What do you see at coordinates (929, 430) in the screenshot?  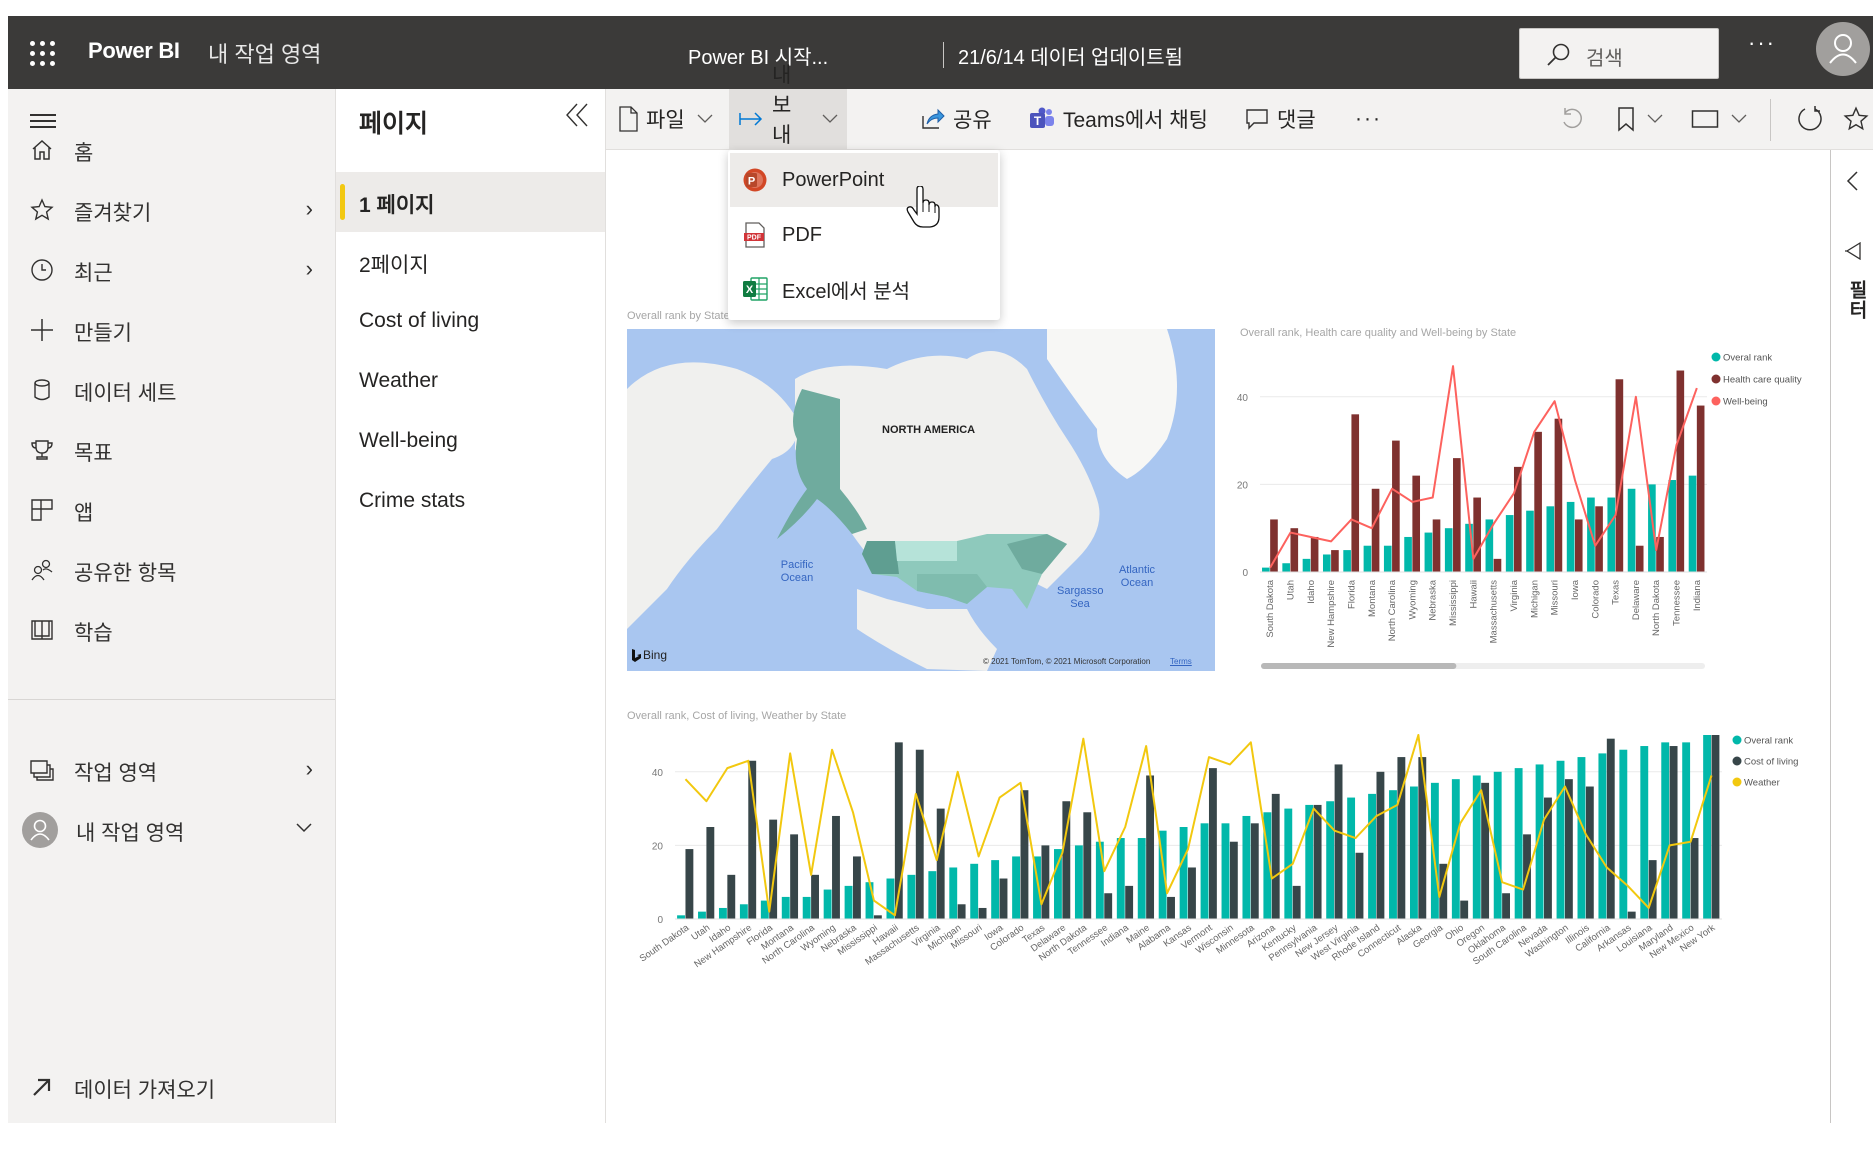 I see `continent-label: NORTH AMERICA` at bounding box center [929, 430].